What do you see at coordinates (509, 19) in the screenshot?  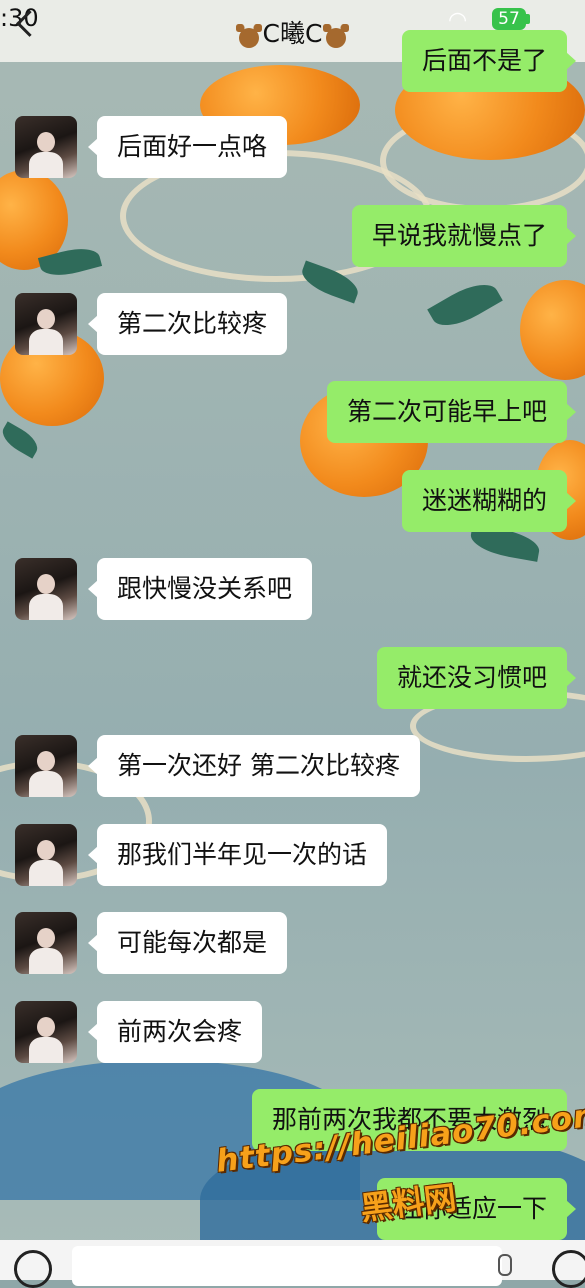 I see `battery-icon: 57` at bounding box center [509, 19].